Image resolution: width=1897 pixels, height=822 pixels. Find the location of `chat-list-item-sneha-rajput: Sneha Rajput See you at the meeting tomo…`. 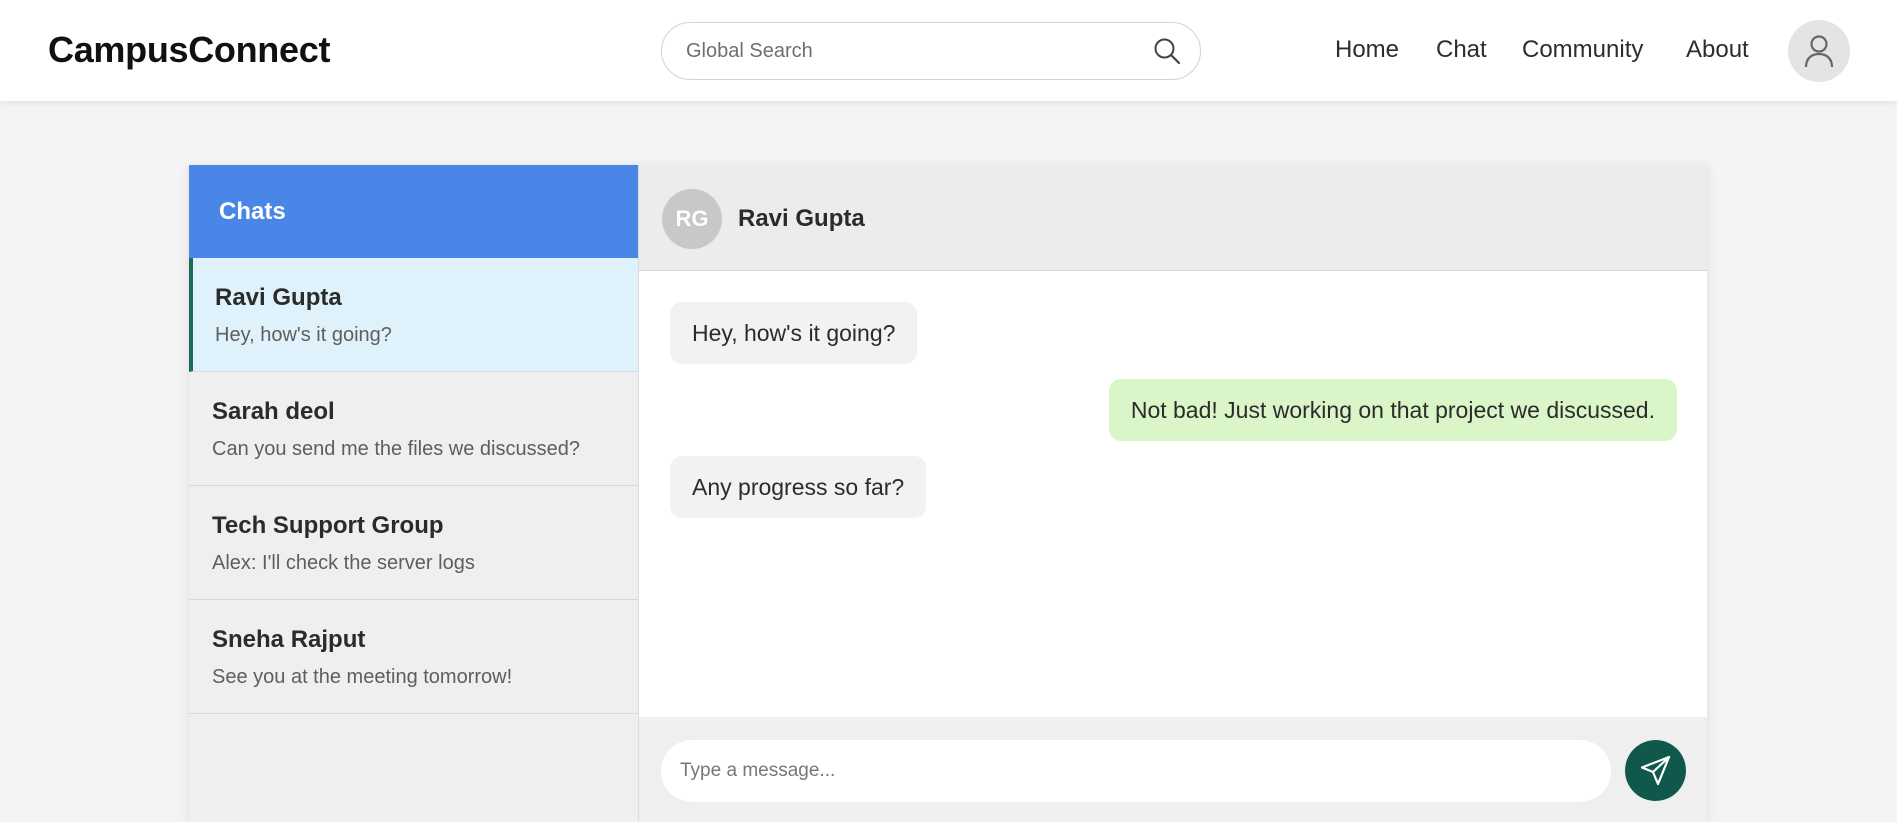

chat-list-item-sneha-rajput: Sneha Rajput See you at the meeting tomo… is located at coordinates (413, 657).